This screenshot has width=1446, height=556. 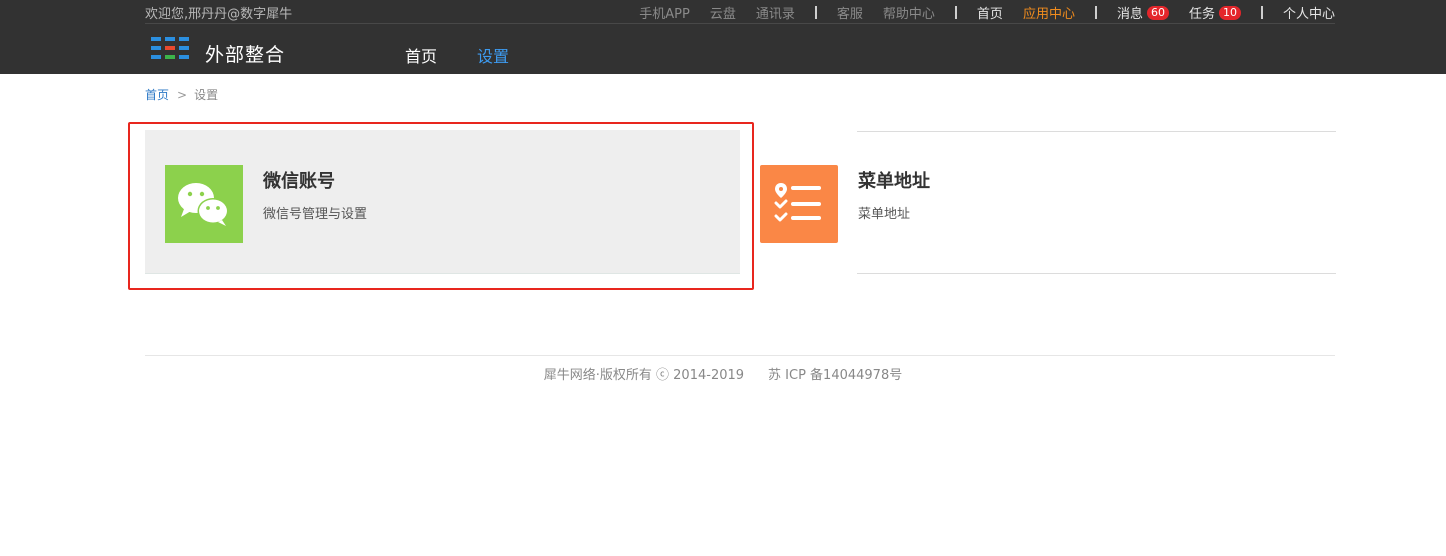 What do you see at coordinates (442, 202) in the screenshot?
I see `wechat-account-card: 微信账号 微信号管理与设置` at bounding box center [442, 202].